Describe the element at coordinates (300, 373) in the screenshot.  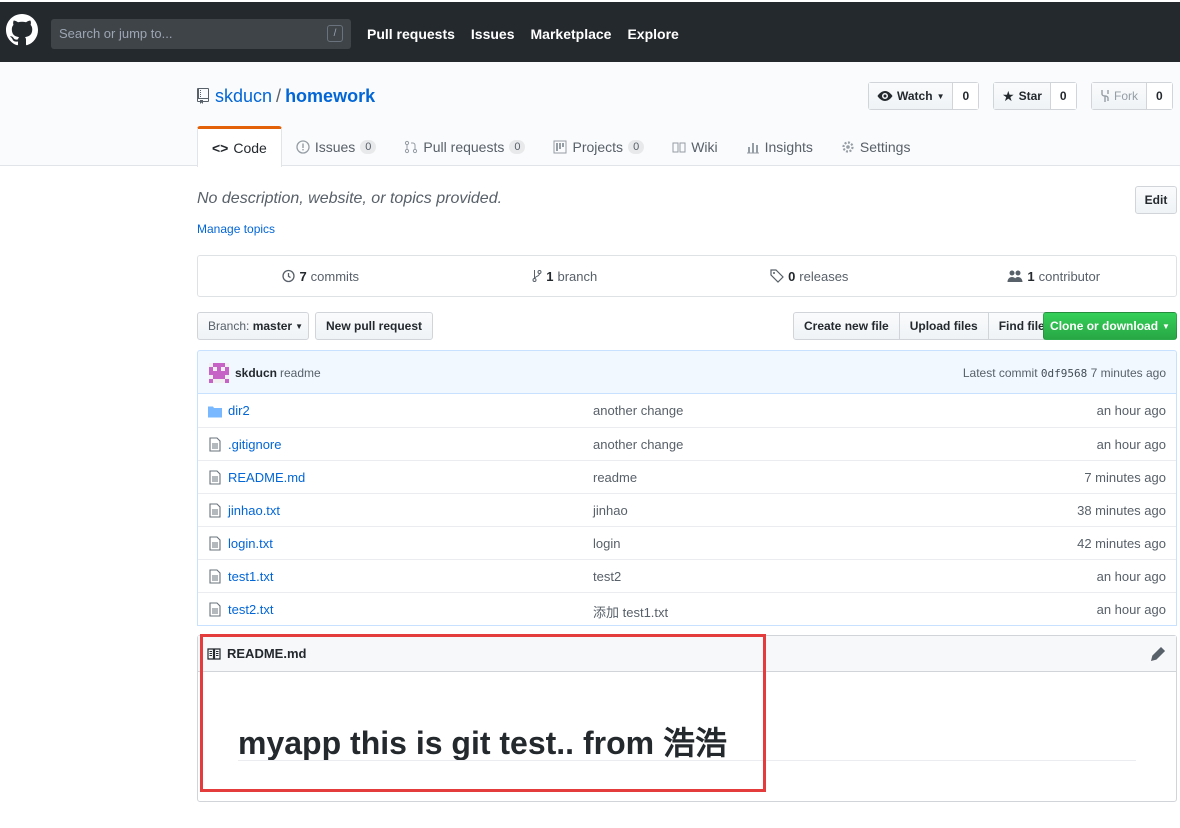
I see `commit-message-link: readme` at that location.